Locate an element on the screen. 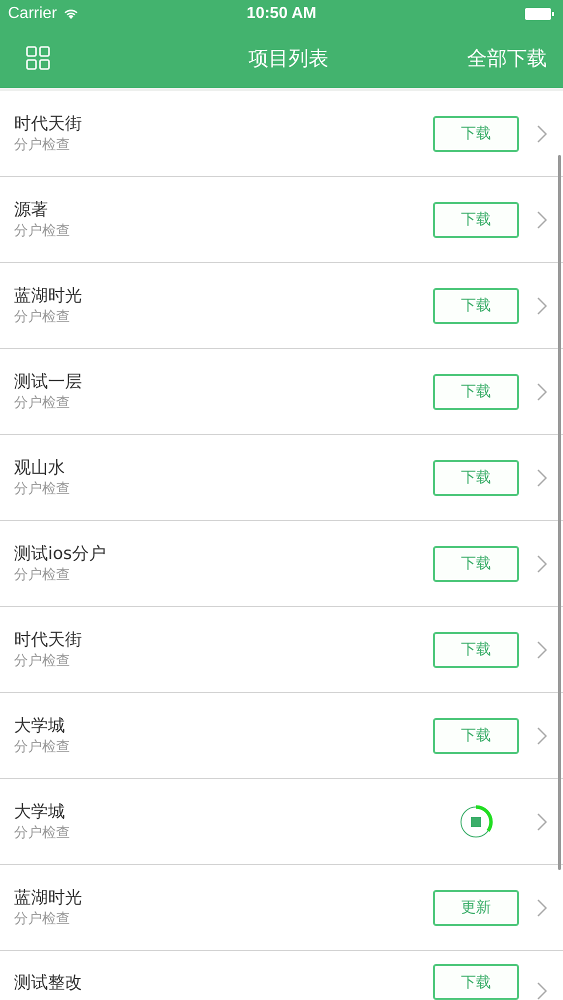 Image resolution: width=563 pixels, height=1000 pixels. battery-icon is located at coordinates (540, 14).